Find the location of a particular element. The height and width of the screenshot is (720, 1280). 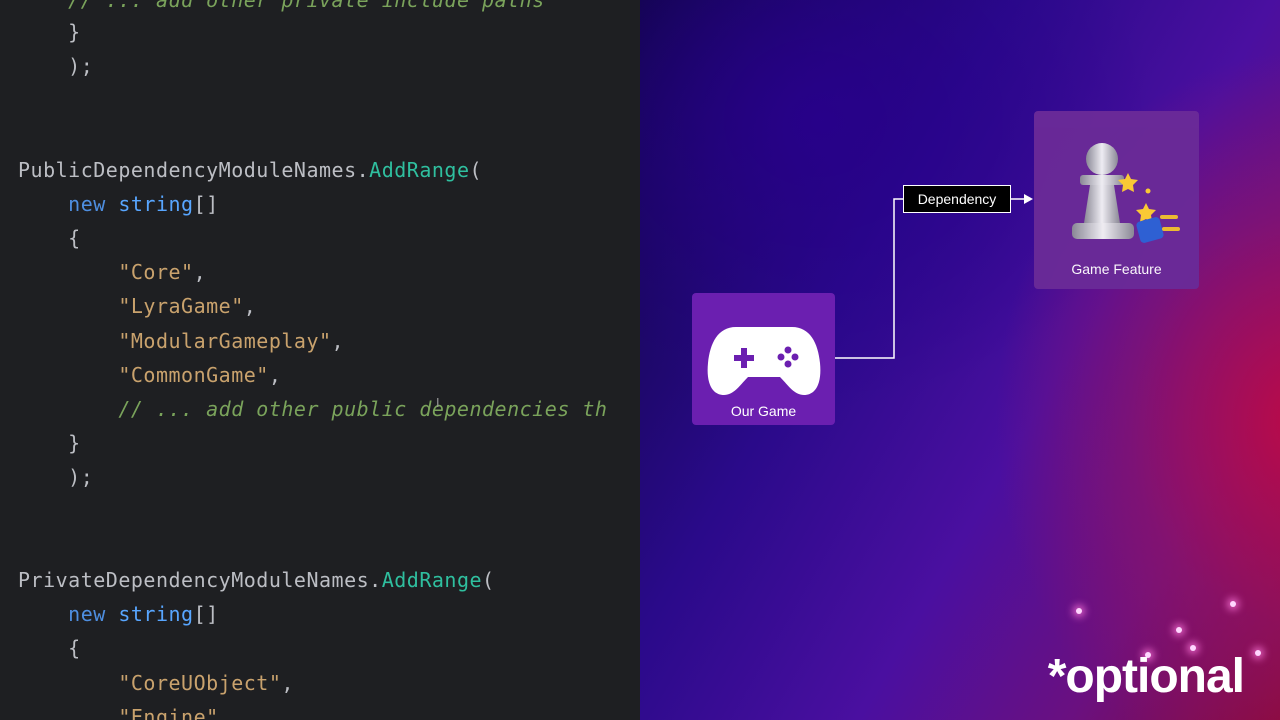

code-string: "Engine" is located at coordinates (168, 712).